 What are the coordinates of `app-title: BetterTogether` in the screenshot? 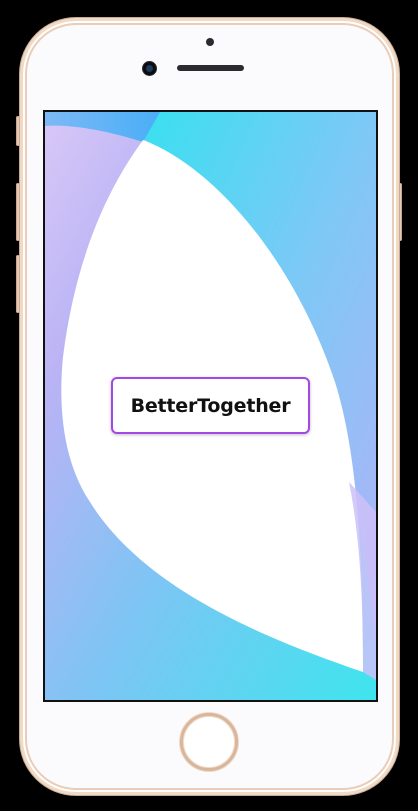 It's located at (210, 405).